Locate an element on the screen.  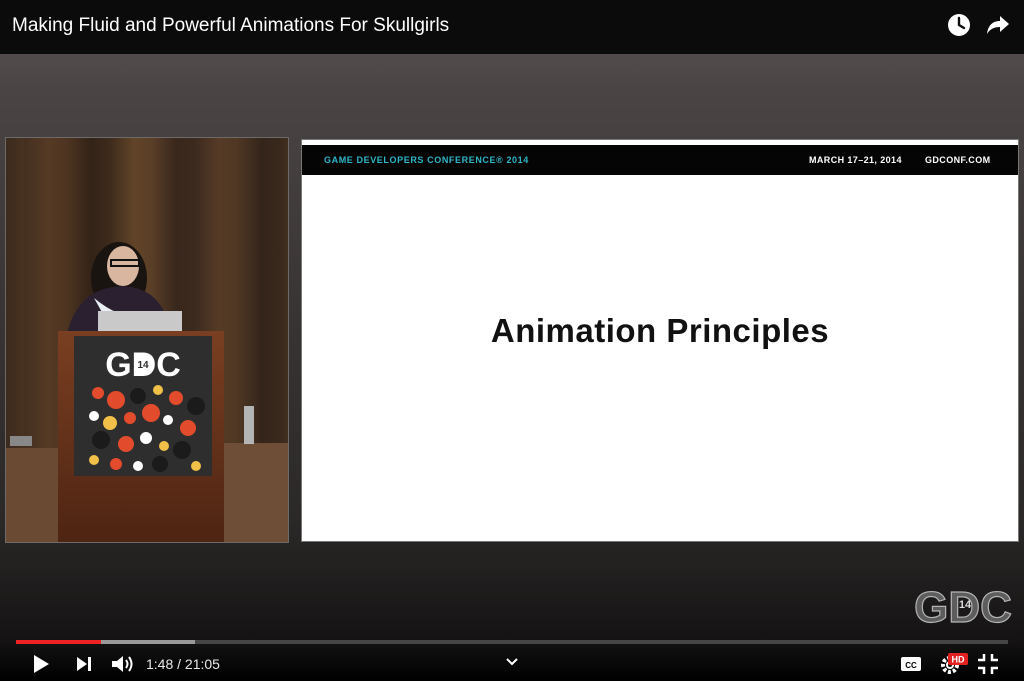
share-icon is located at coordinates (998, 25).